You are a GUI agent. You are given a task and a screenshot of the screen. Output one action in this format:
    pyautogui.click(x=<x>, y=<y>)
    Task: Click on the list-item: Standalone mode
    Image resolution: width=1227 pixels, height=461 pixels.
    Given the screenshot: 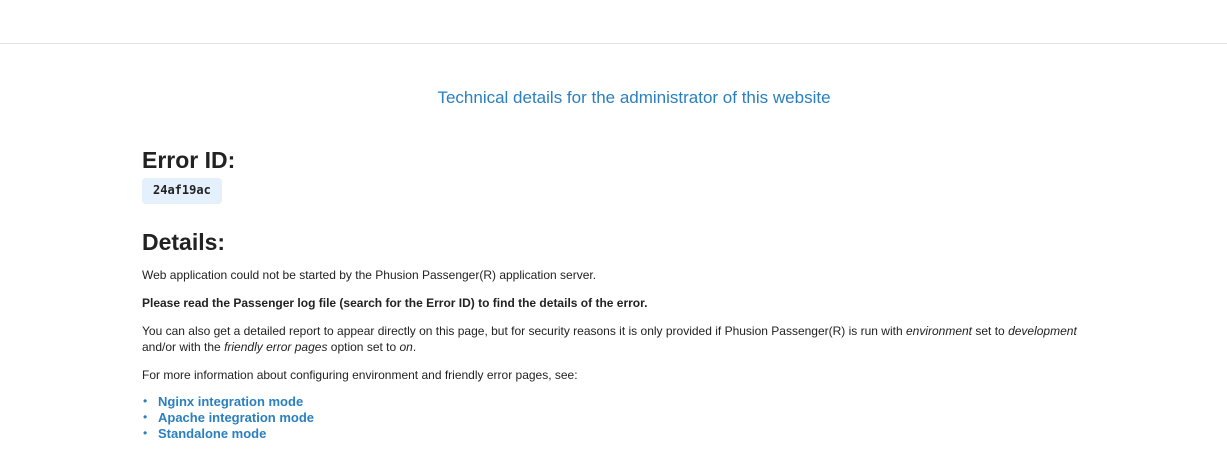 What is the action you would take?
    pyautogui.click(x=617, y=434)
    